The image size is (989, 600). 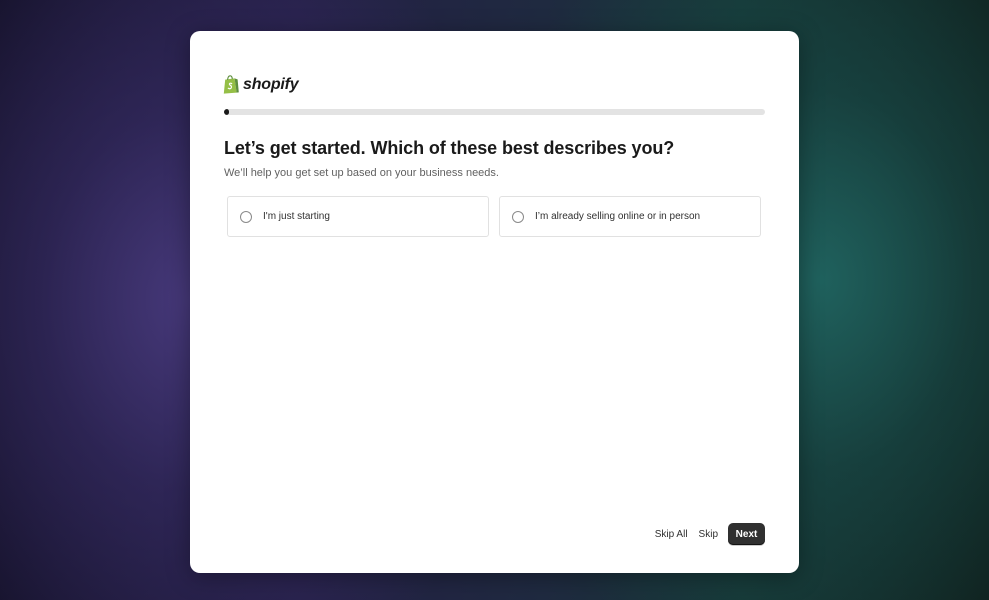 What do you see at coordinates (746, 534) in the screenshot?
I see `next-button: Next` at bounding box center [746, 534].